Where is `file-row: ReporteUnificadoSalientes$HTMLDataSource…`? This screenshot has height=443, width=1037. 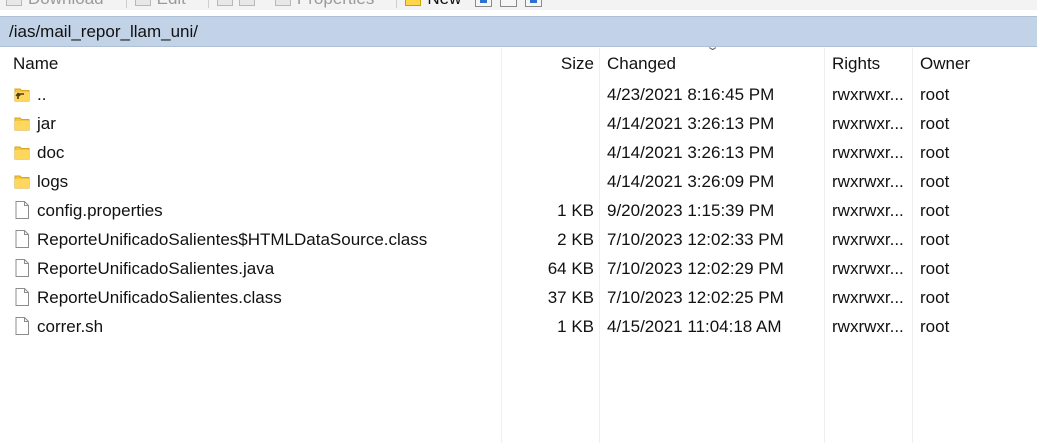 file-row: ReporteUnificadoSalientes$HTMLDataSource… is located at coordinates (518, 239).